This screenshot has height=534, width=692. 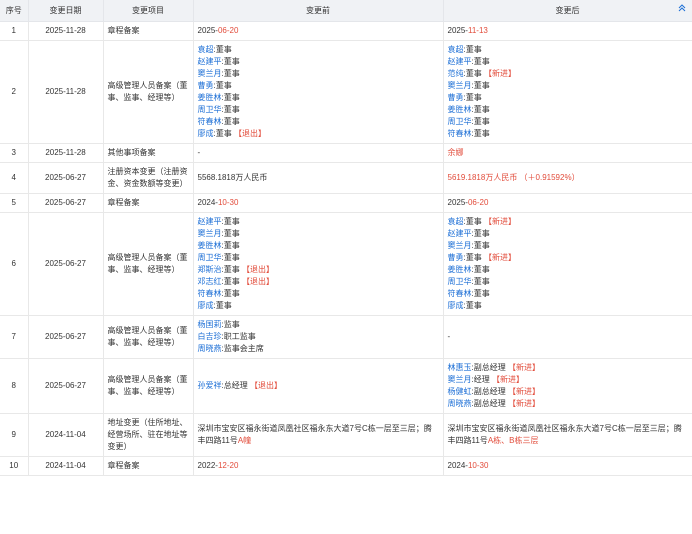 What do you see at coordinates (568, 258) in the screenshot?
I see `after-line: 曹勇:董事 【新进】` at bounding box center [568, 258].